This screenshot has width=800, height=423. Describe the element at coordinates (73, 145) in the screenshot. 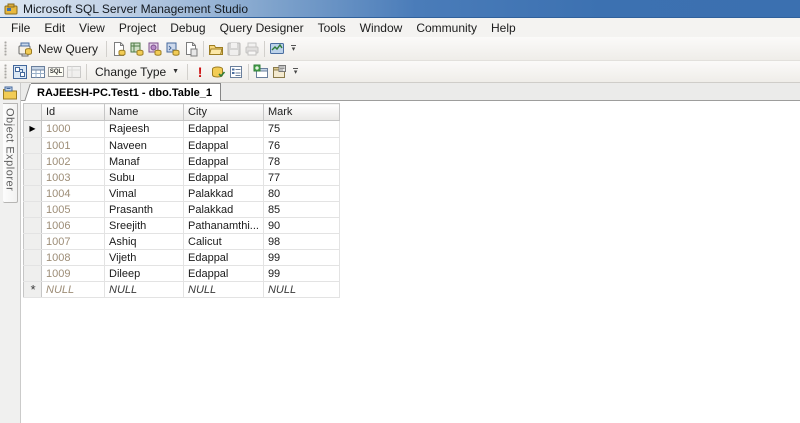

I see `grid-cell: 1001` at that location.